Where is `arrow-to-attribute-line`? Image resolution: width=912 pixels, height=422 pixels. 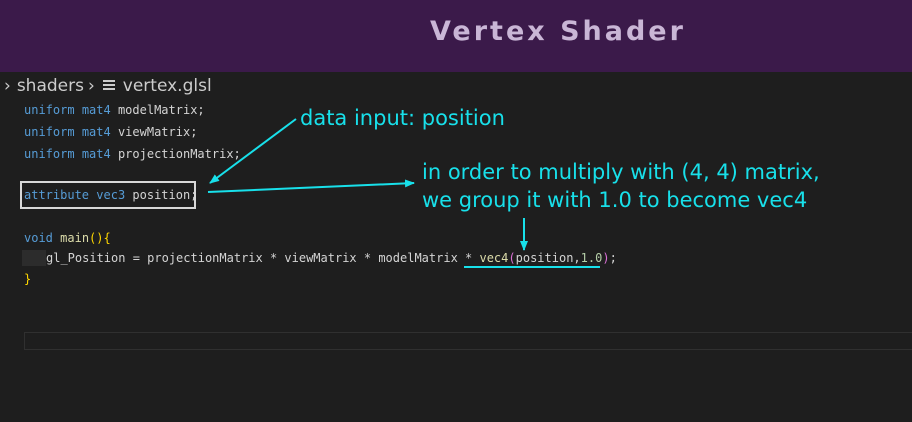
arrow-to-attribute-line is located at coordinates (311, 186).